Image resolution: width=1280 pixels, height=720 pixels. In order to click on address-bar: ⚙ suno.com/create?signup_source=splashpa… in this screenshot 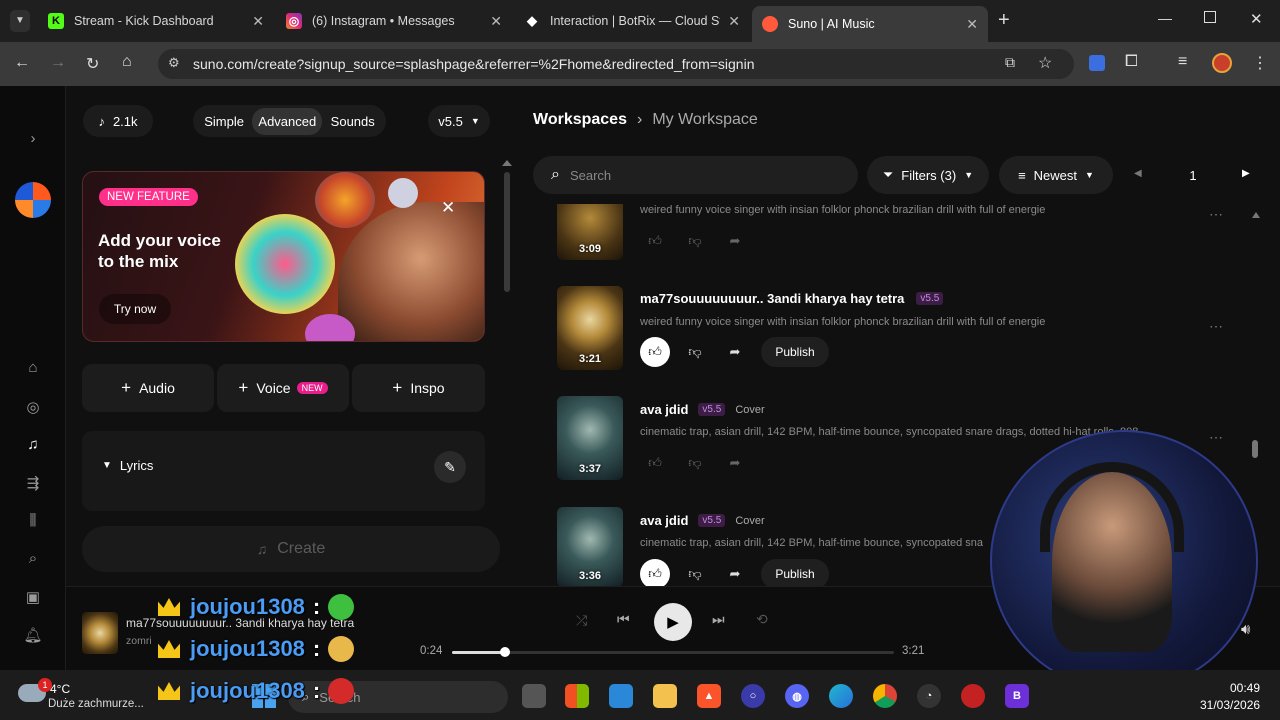, I will do `click(616, 64)`.